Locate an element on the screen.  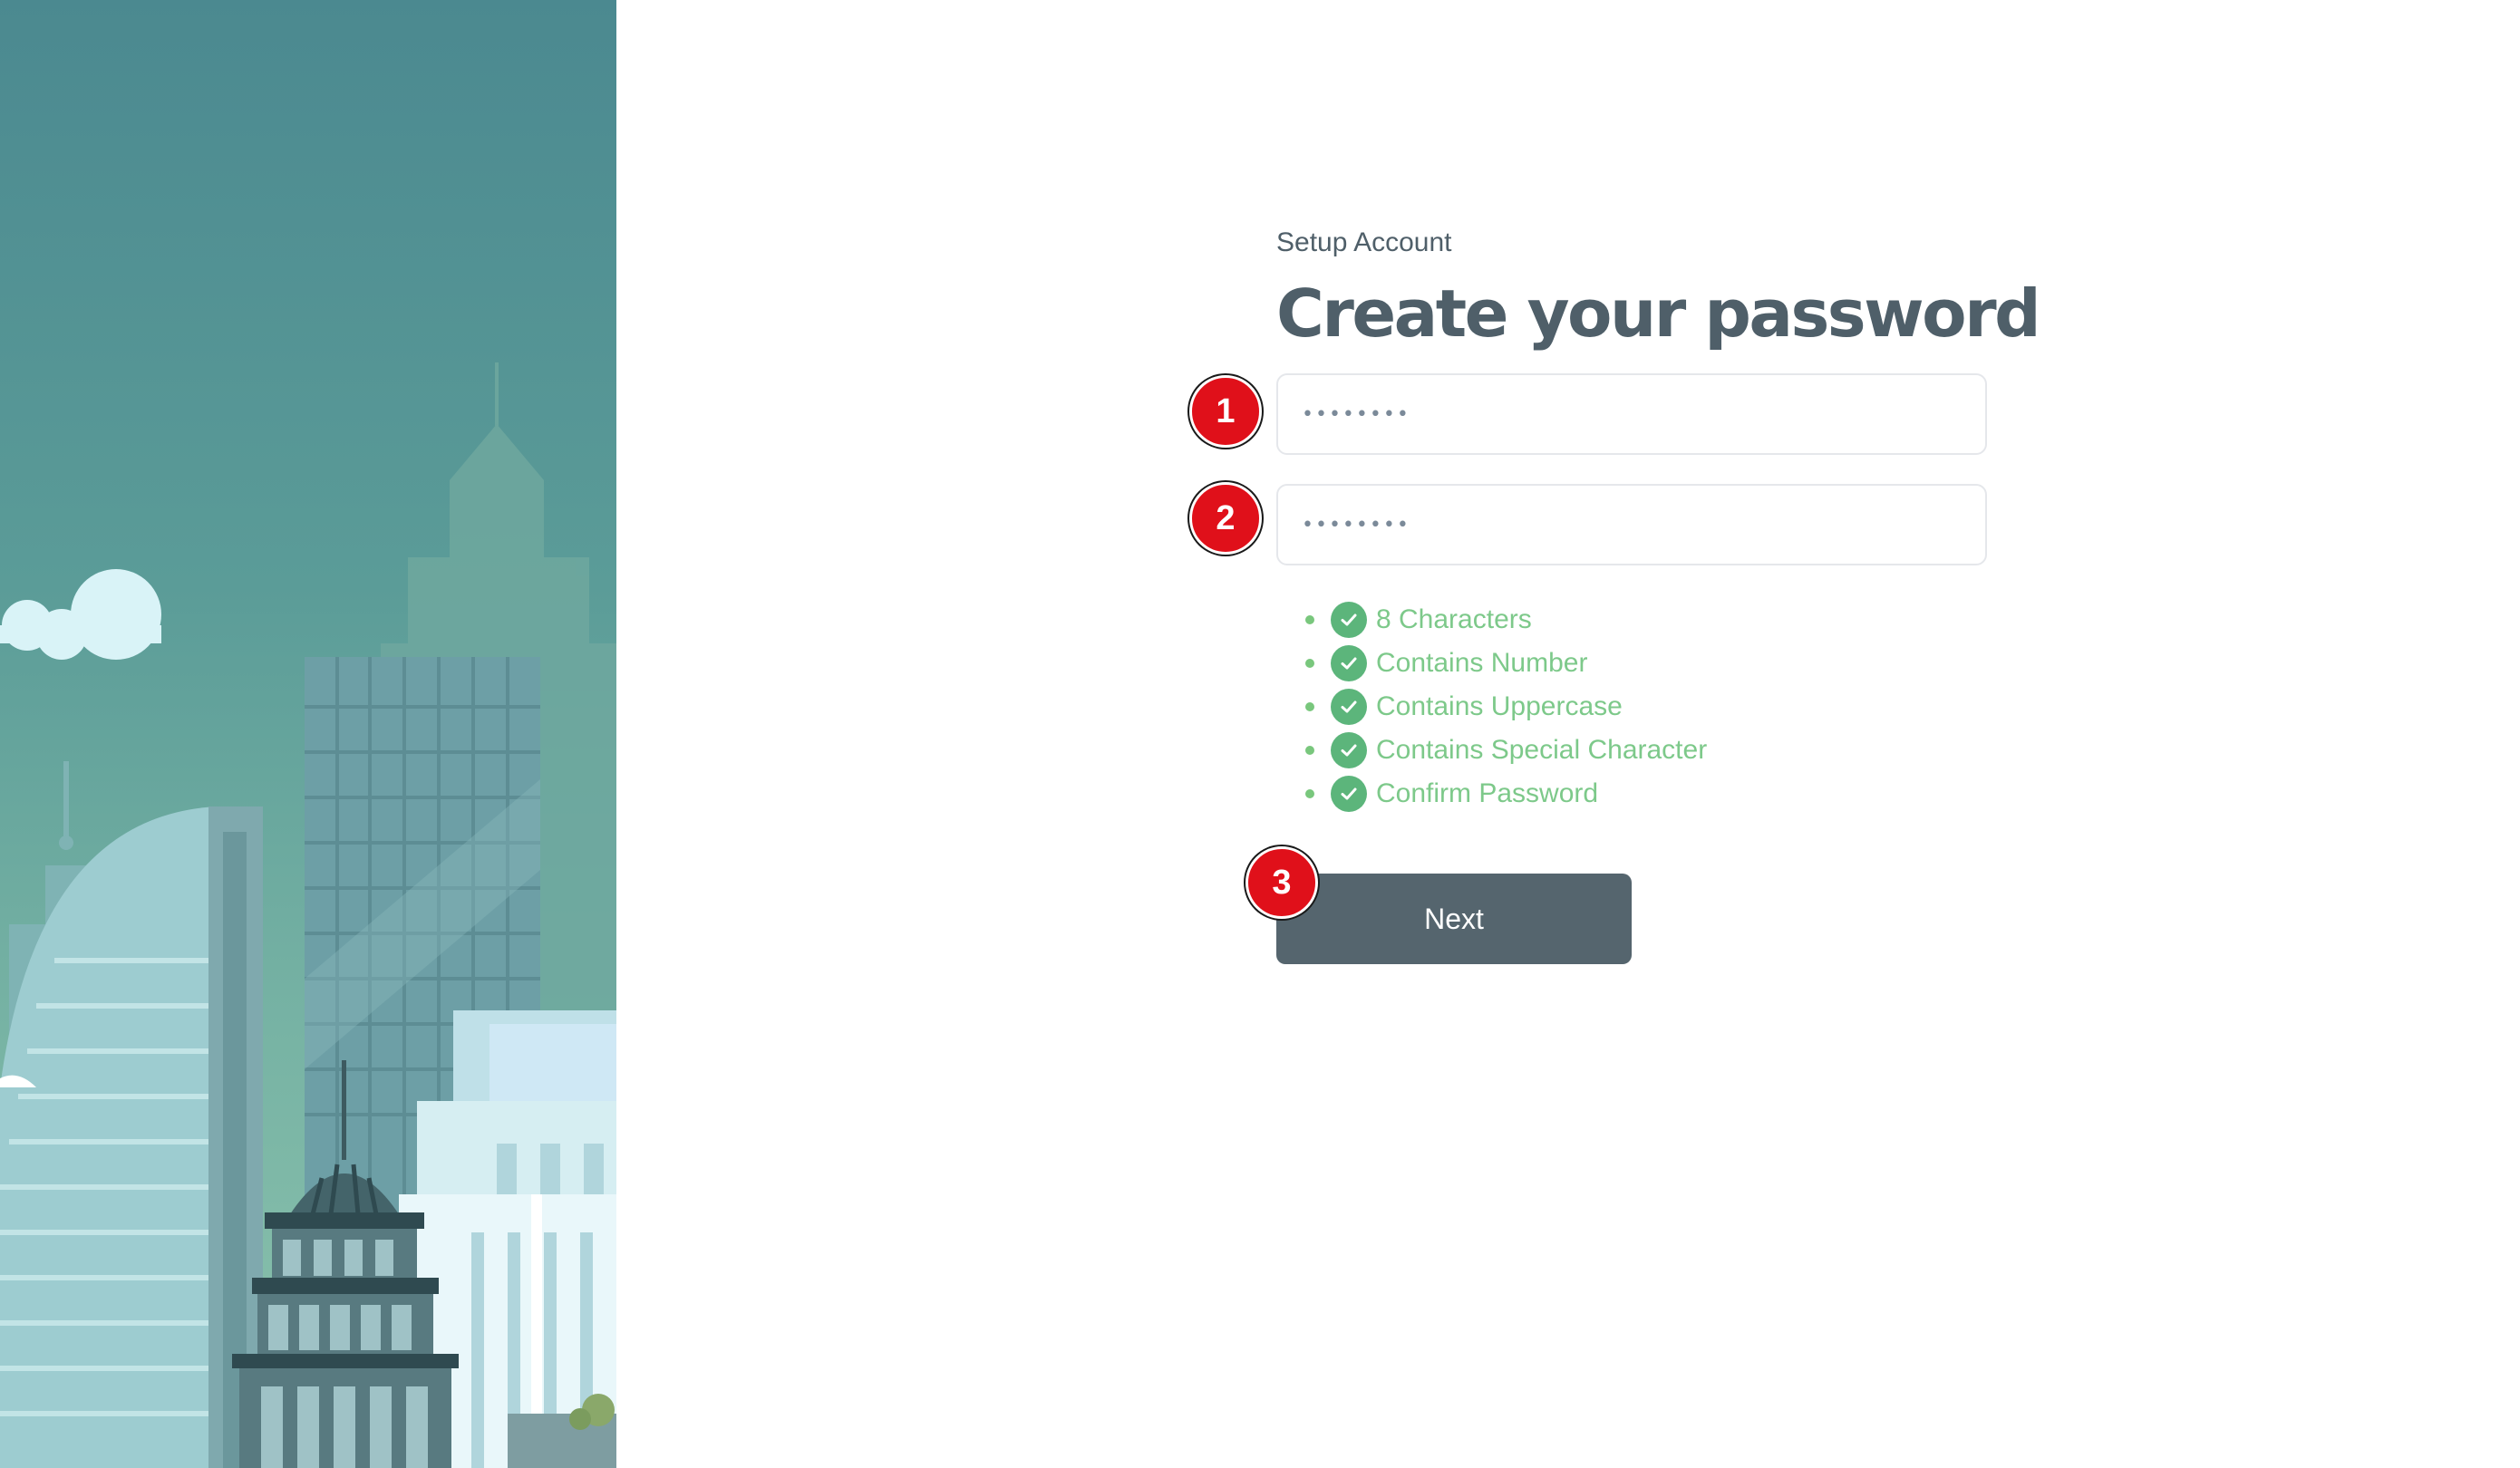
requirement-label: Contains Special Character is located at coordinates (1542, 750).